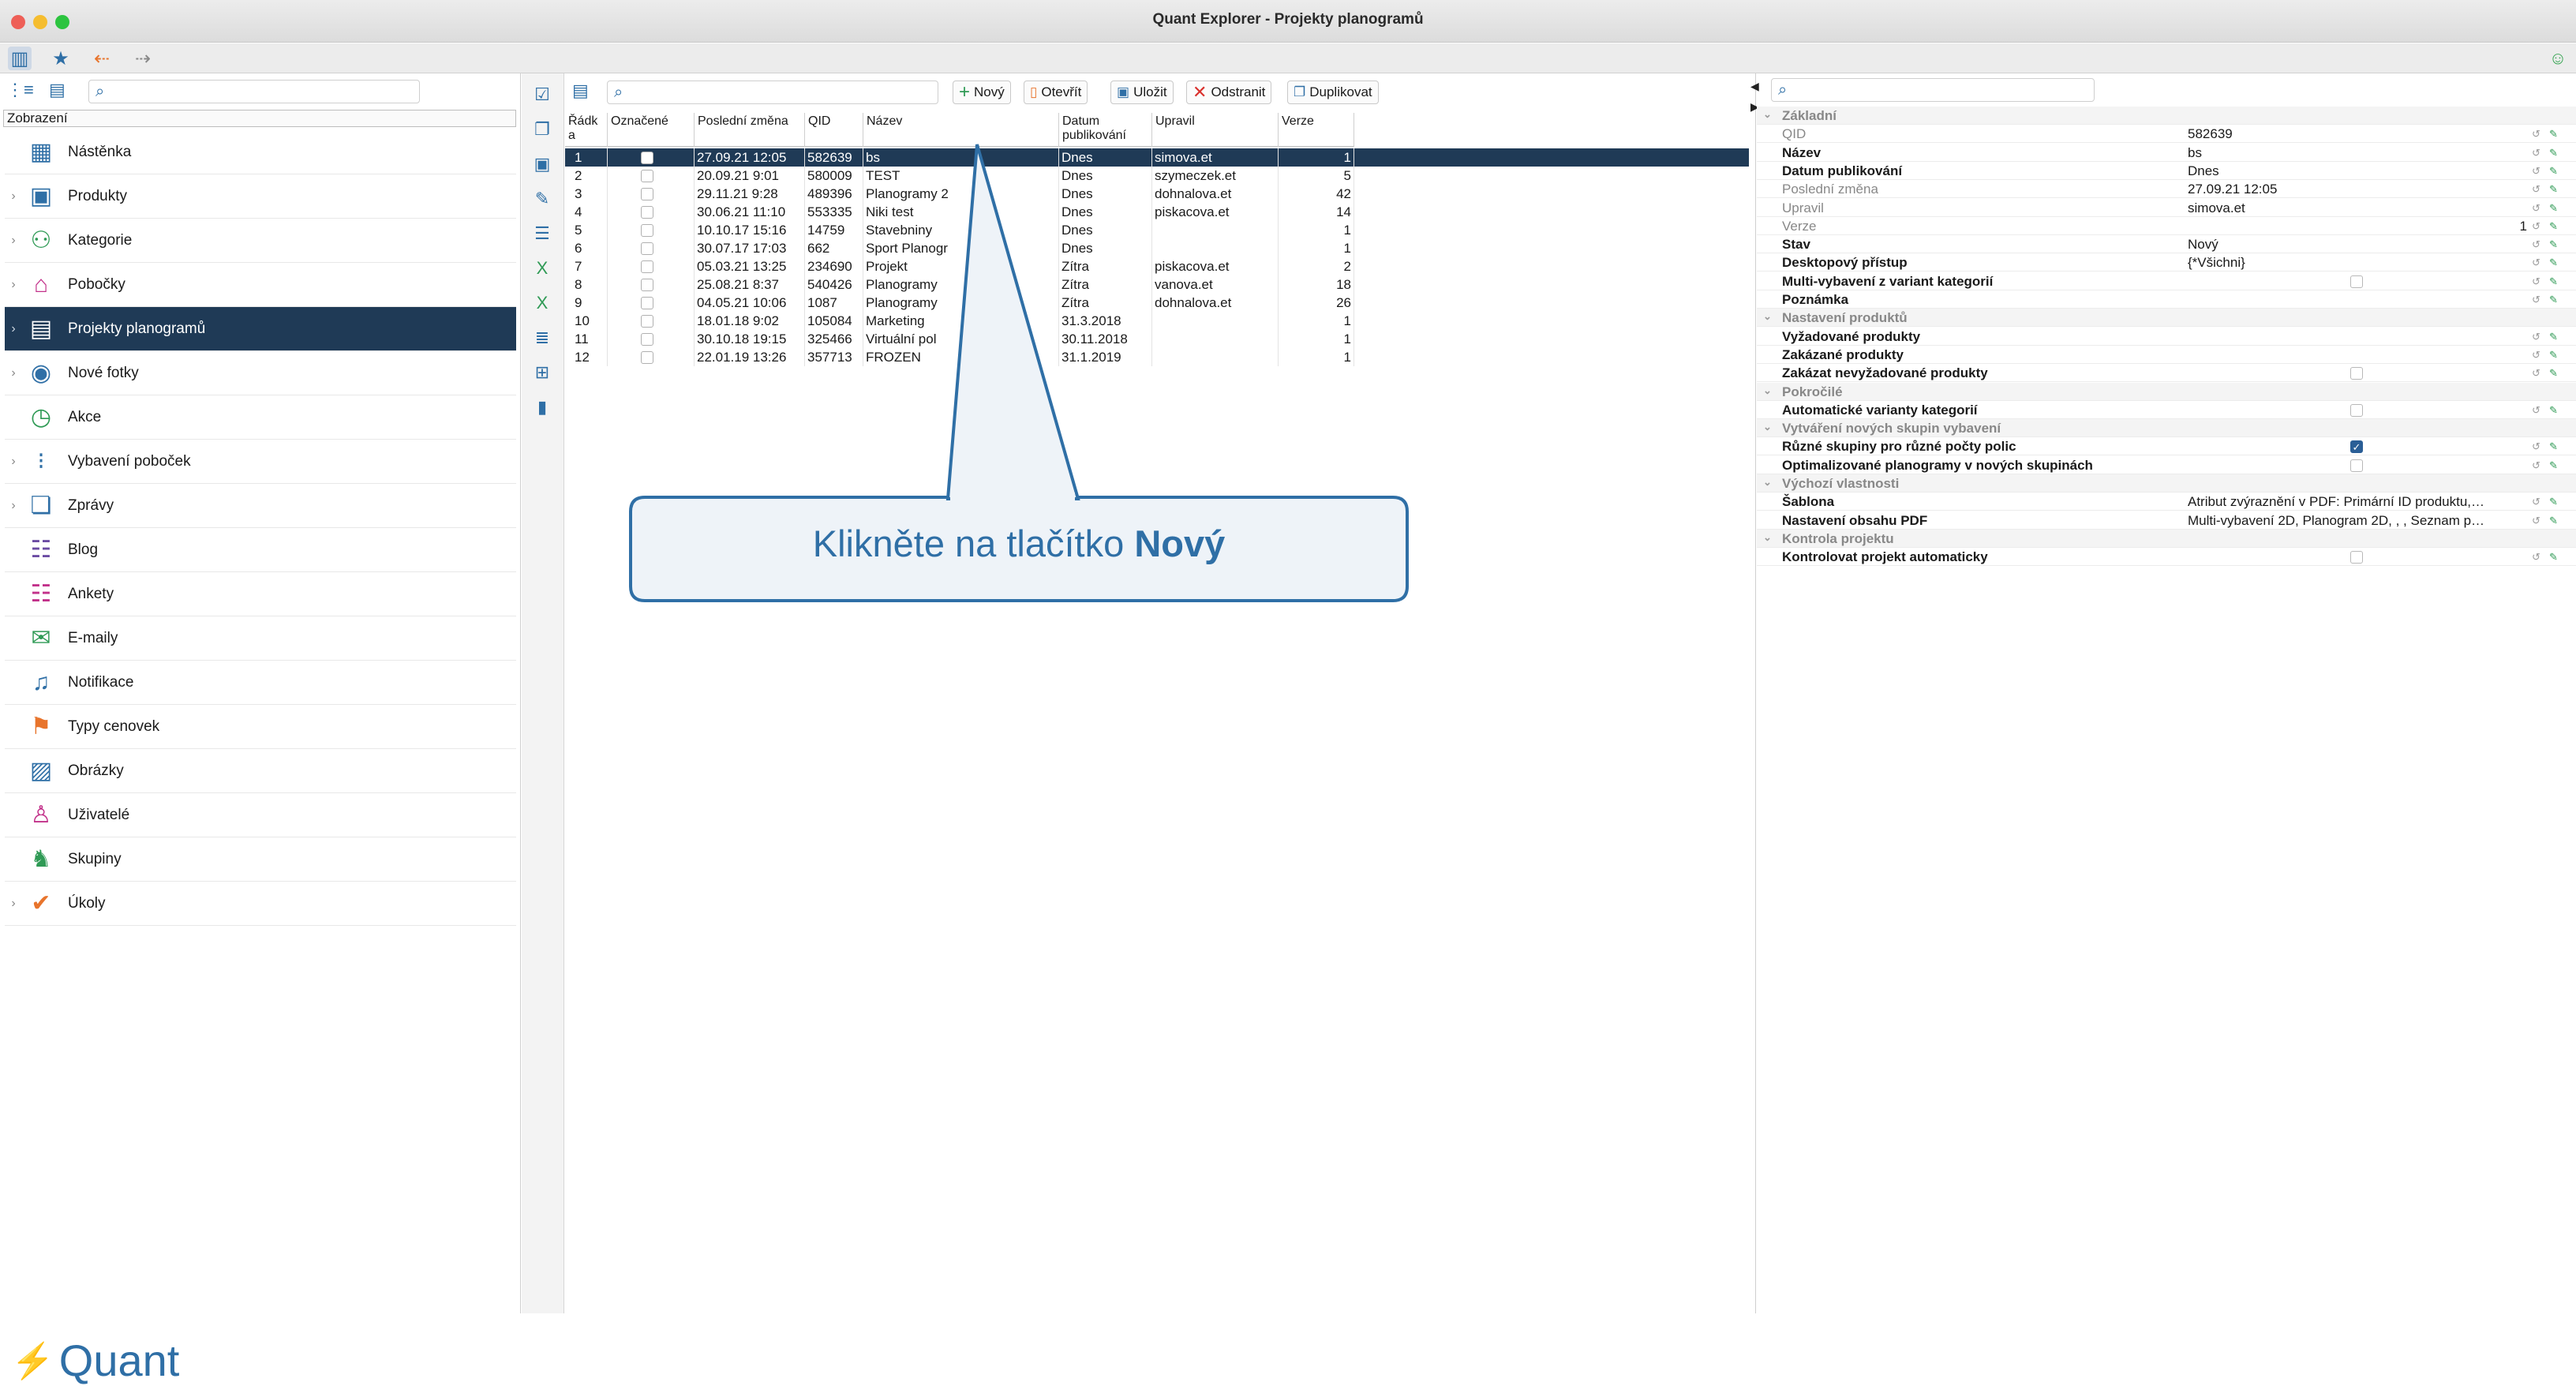  Describe the element at coordinates (1157, 248) in the screenshot. I see `table-row: 6 30.07.17 17:03 662 Sport Planogr Dnes 1` at that location.